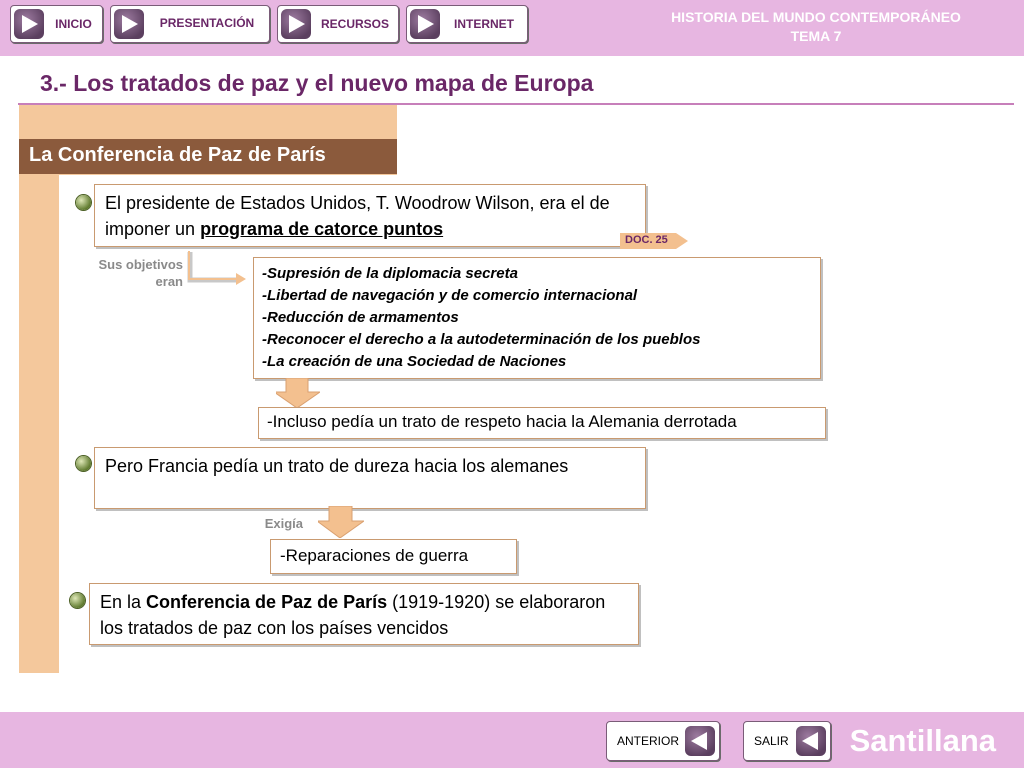 This screenshot has height=768, width=1024. What do you see at coordinates (123, 602) in the screenshot?
I see `treaties-text-pre: En la` at bounding box center [123, 602].